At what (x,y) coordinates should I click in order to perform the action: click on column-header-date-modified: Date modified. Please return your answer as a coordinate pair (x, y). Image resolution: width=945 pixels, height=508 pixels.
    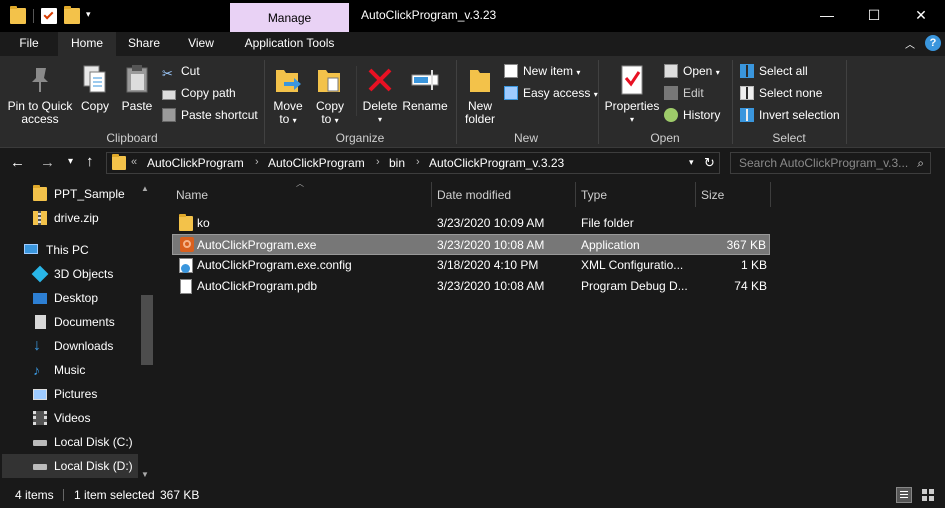
    Looking at the image, I should click on (474, 195).